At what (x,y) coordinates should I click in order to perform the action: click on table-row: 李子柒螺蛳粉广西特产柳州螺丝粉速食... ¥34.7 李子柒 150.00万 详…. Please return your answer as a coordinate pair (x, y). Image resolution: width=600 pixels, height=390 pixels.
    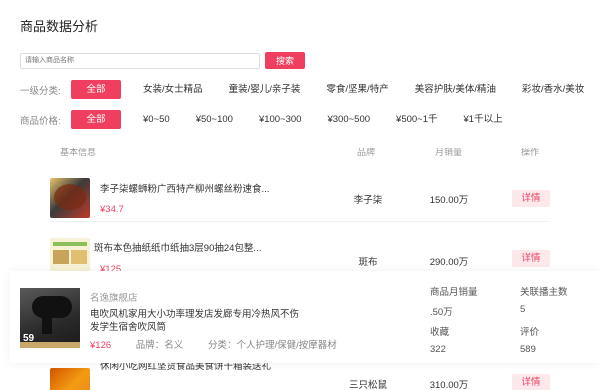
    Looking at the image, I should click on (300, 191).